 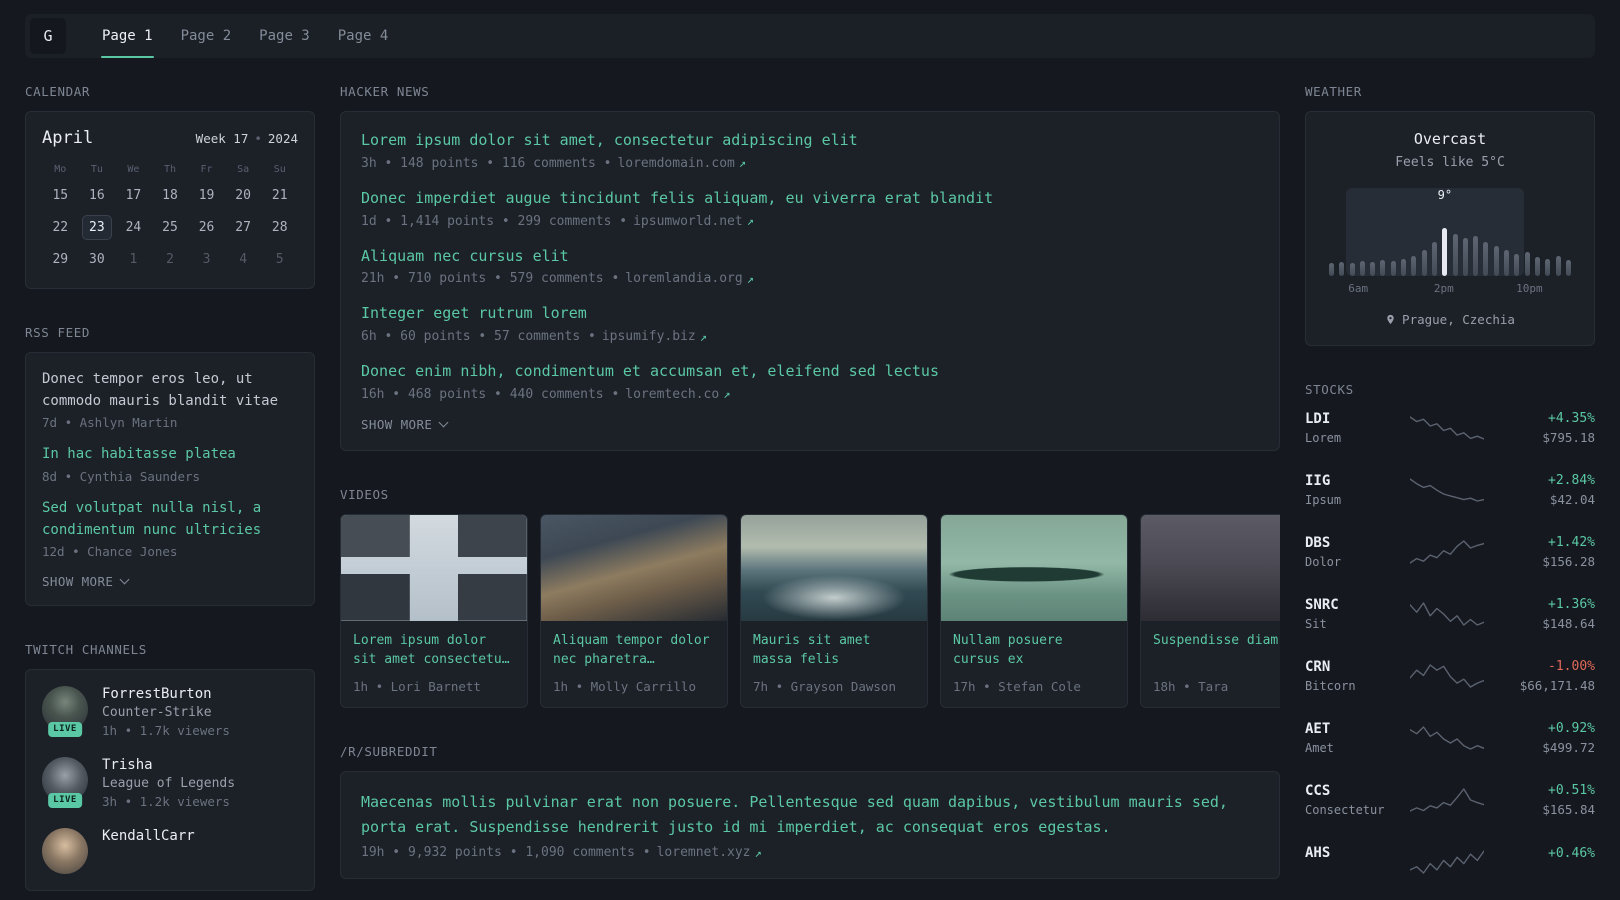 I want to click on subreddit-post-domain-link: loremnet.xyz ↗, so click(x=709, y=852).